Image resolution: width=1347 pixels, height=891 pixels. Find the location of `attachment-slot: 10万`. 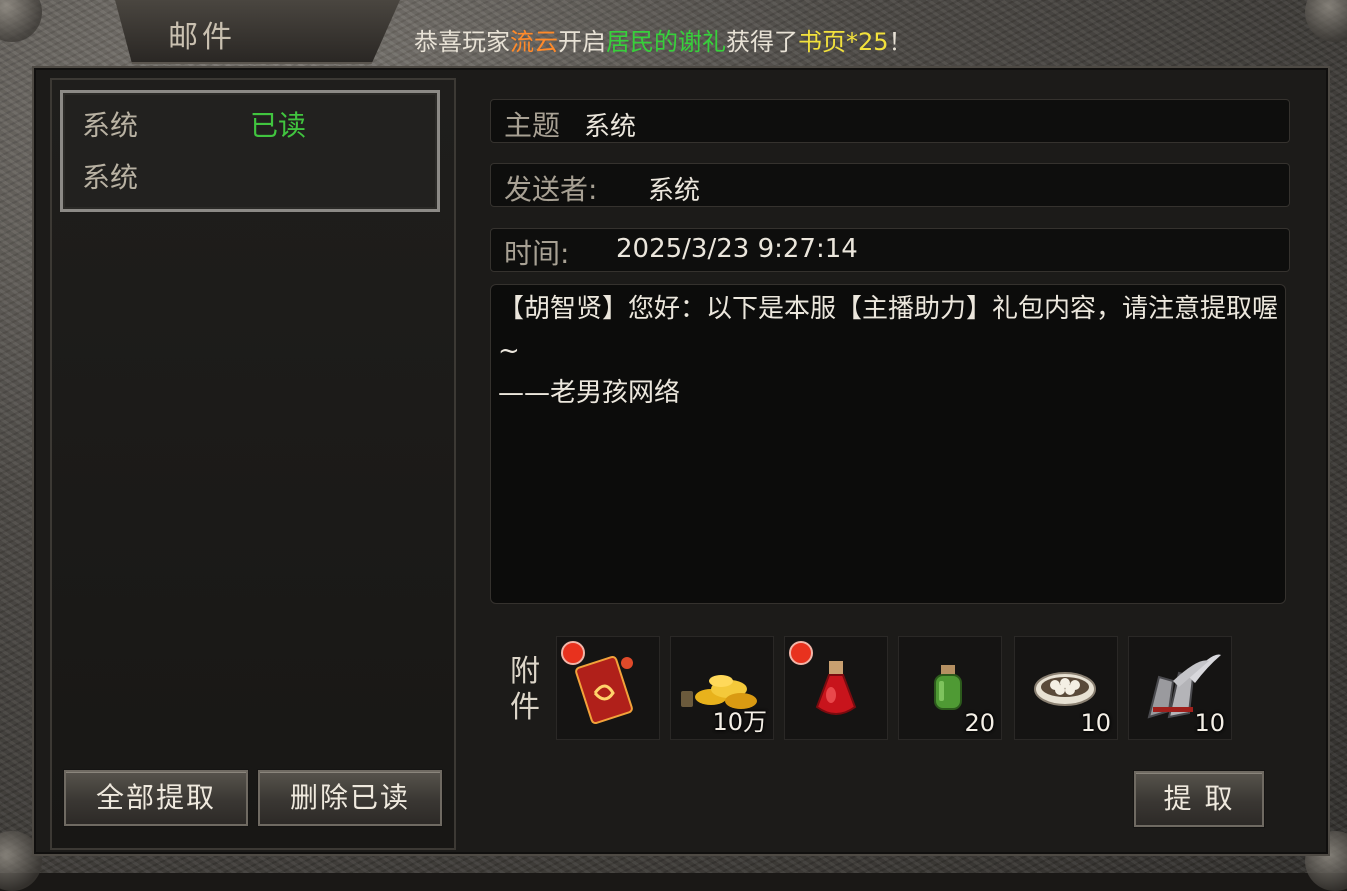

attachment-slot: 10万 is located at coordinates (722, 688).